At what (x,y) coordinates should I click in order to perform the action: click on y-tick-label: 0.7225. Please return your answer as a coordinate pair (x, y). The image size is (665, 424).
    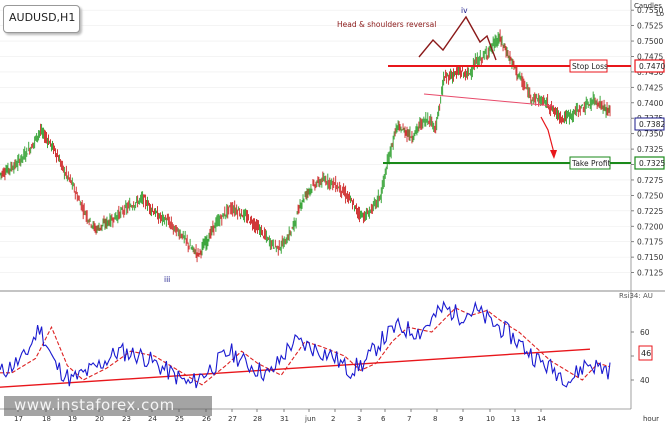
    Looking at the image, I should click on (650, 211).